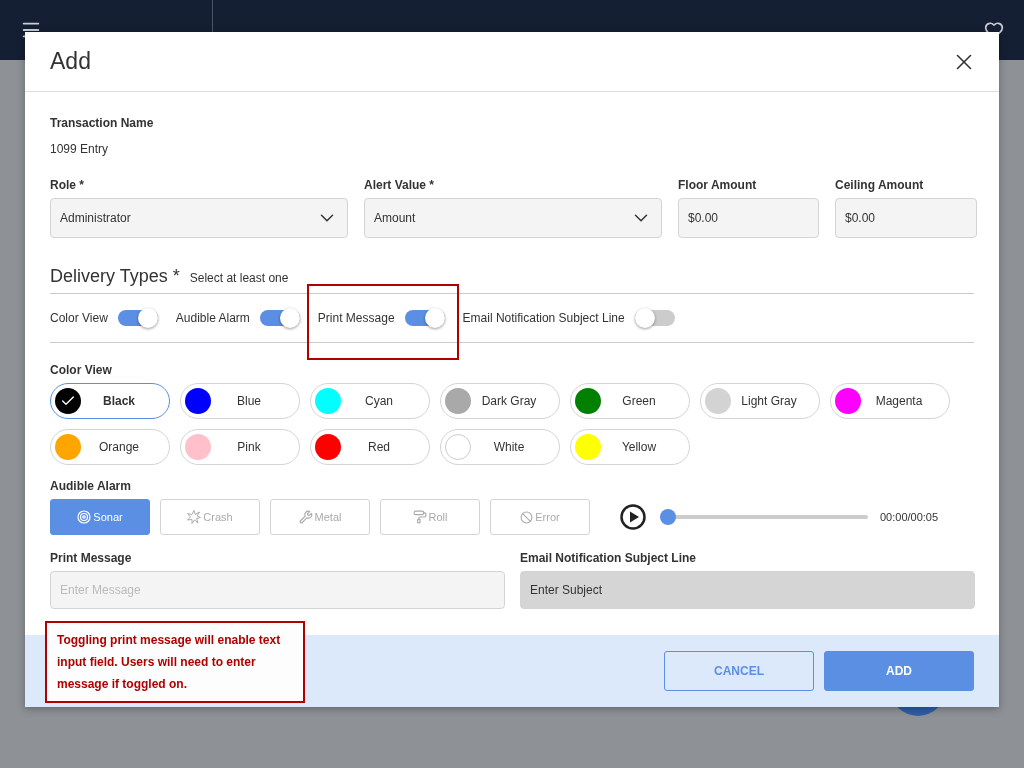  Describe the element at coordinates (370, 447) in the screenshot. I see `color-option: Red` at that location.